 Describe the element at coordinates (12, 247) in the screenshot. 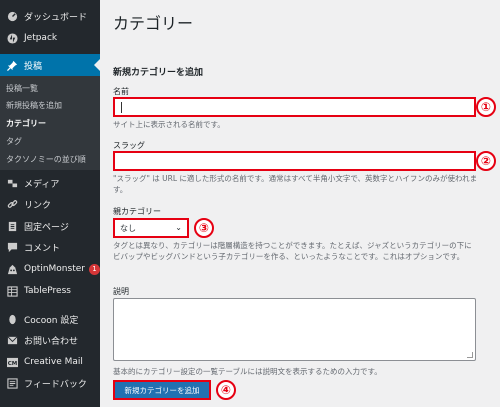

I see `comment-icon` at that location.